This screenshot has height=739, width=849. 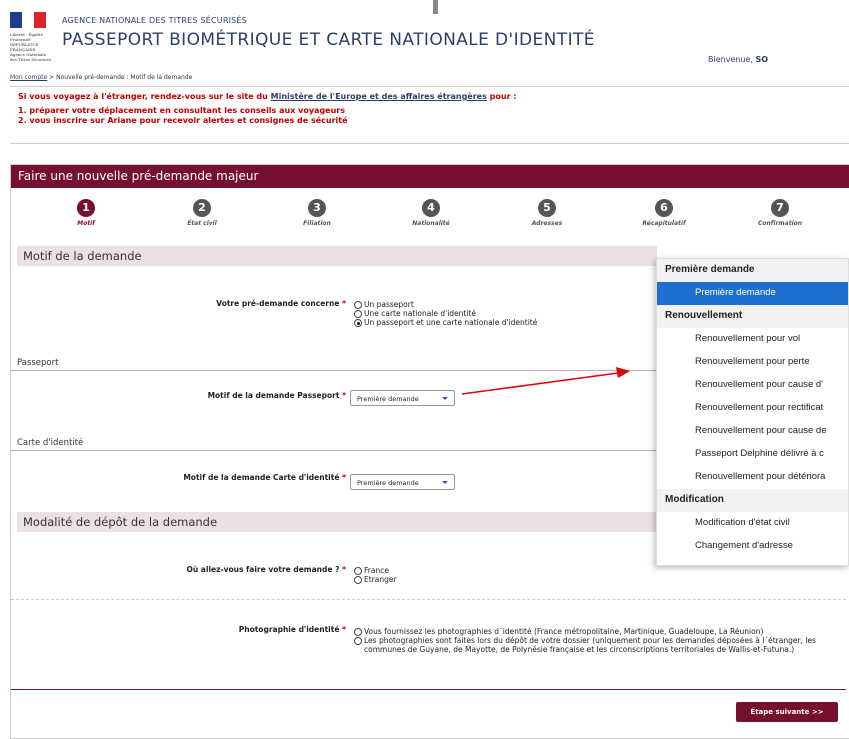 I want to click on dropdown-item-rectification: Renouvellement pour rectificat, so click(x=752, y=408).